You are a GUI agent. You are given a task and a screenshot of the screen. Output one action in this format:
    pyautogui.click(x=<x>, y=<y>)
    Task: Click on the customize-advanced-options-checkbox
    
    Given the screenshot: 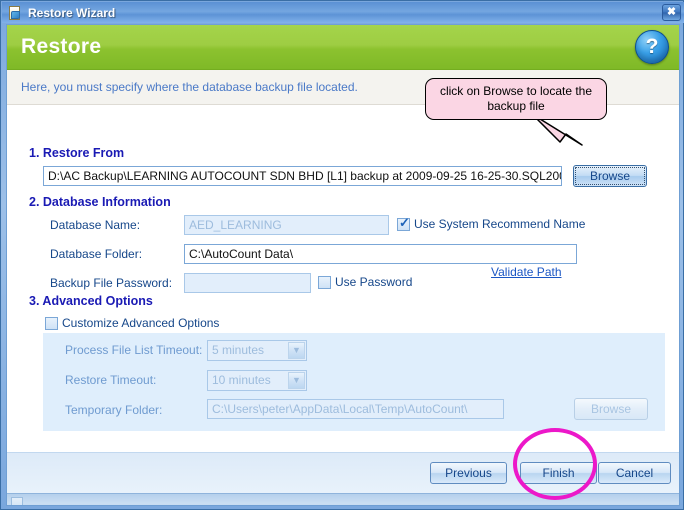 What is the action you would take?
    pyautogui.click(x=51, y=323)
    